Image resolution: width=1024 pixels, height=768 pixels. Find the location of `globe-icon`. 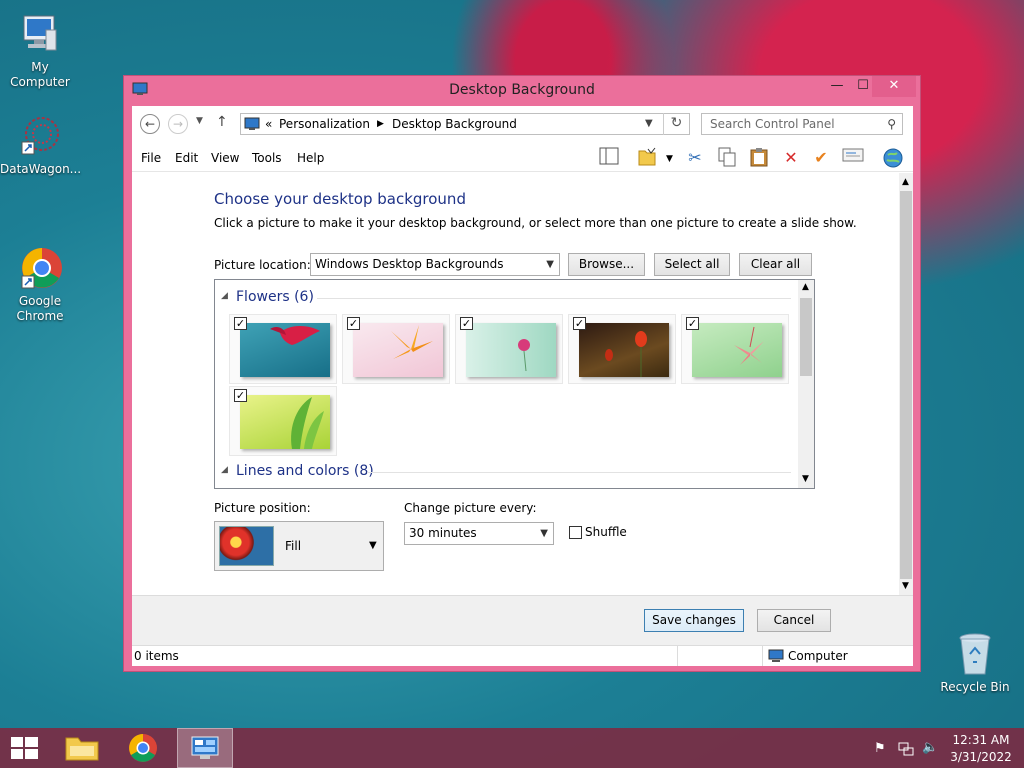

globe-icon is located at coordinates (893, 158).